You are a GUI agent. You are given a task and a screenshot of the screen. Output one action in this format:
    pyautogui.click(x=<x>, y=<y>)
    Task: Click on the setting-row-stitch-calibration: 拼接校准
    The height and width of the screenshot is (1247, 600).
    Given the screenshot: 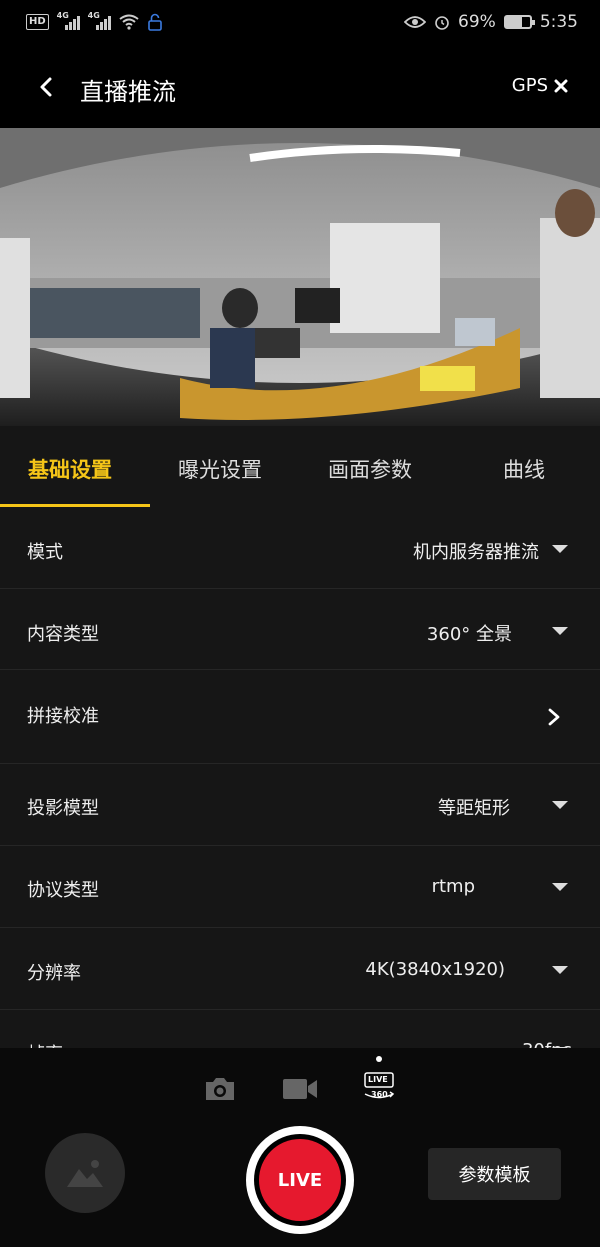 What is the action you would take?
    pyautogui.click(x=300, y=717)
    